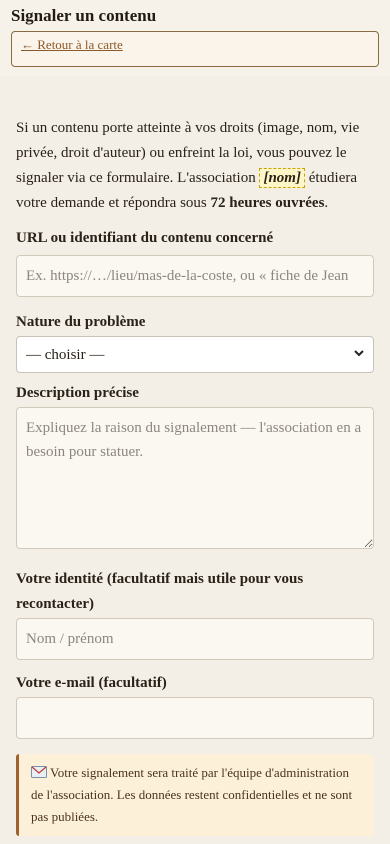 The width and height of the screenshot is (390, 844). What do you see at coordinates (326, 203) in the screenshot?
I see `intro-text-part3: .` at bounding box center [326, 203].